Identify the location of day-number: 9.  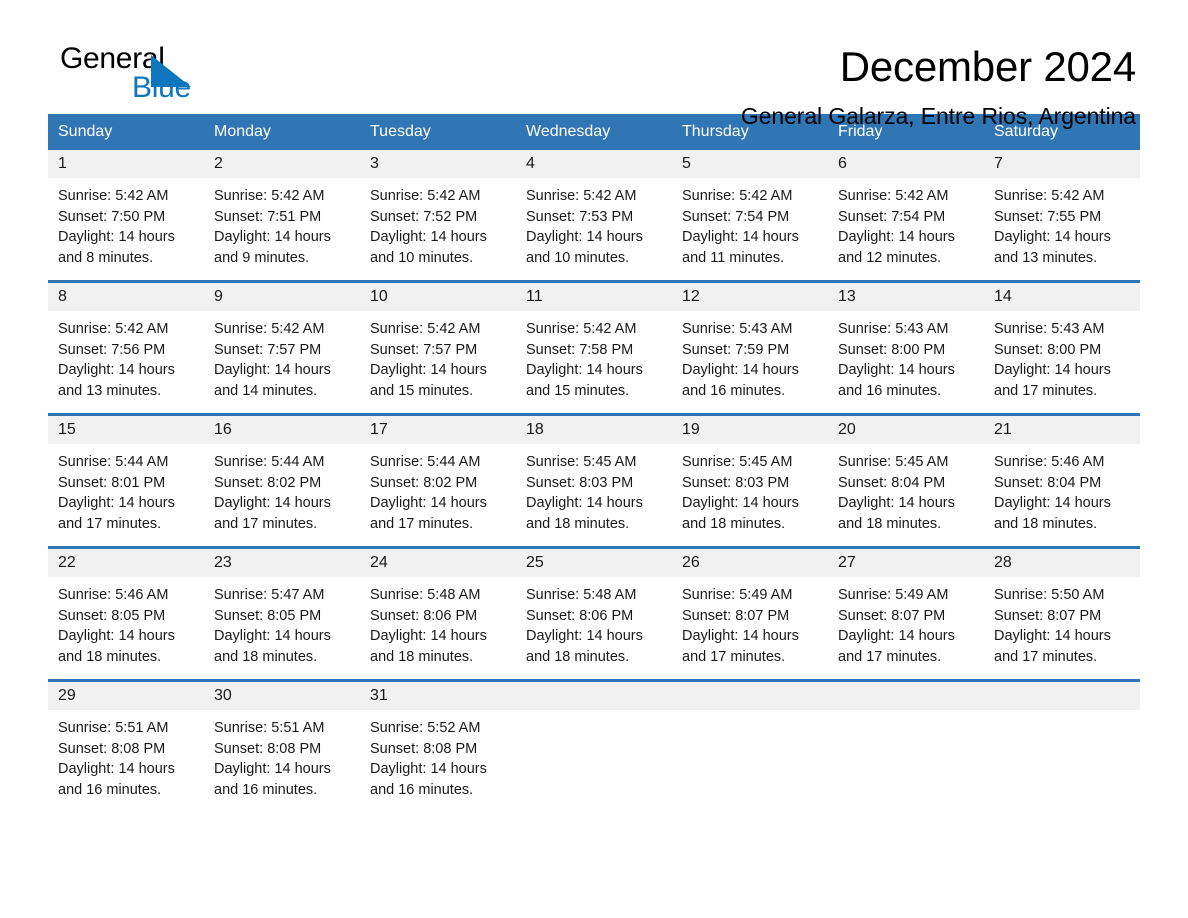
(282, 297).